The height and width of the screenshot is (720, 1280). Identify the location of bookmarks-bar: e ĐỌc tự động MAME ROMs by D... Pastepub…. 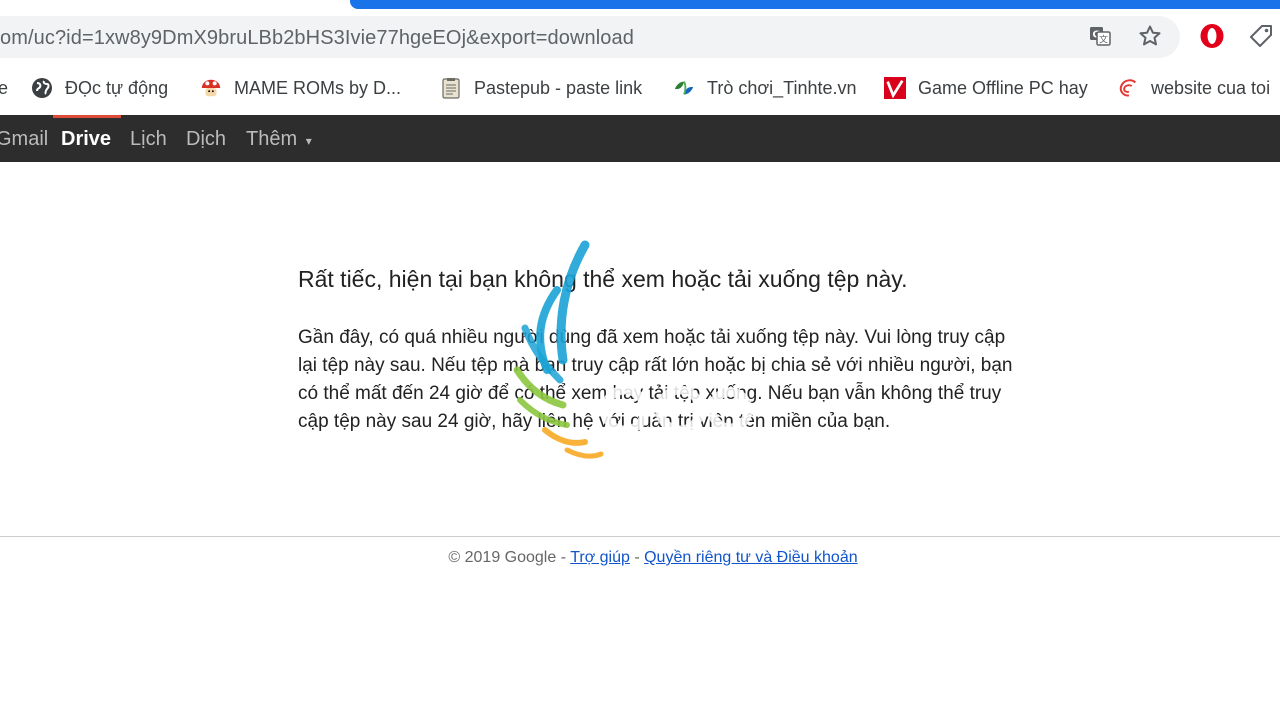
(640, 88).